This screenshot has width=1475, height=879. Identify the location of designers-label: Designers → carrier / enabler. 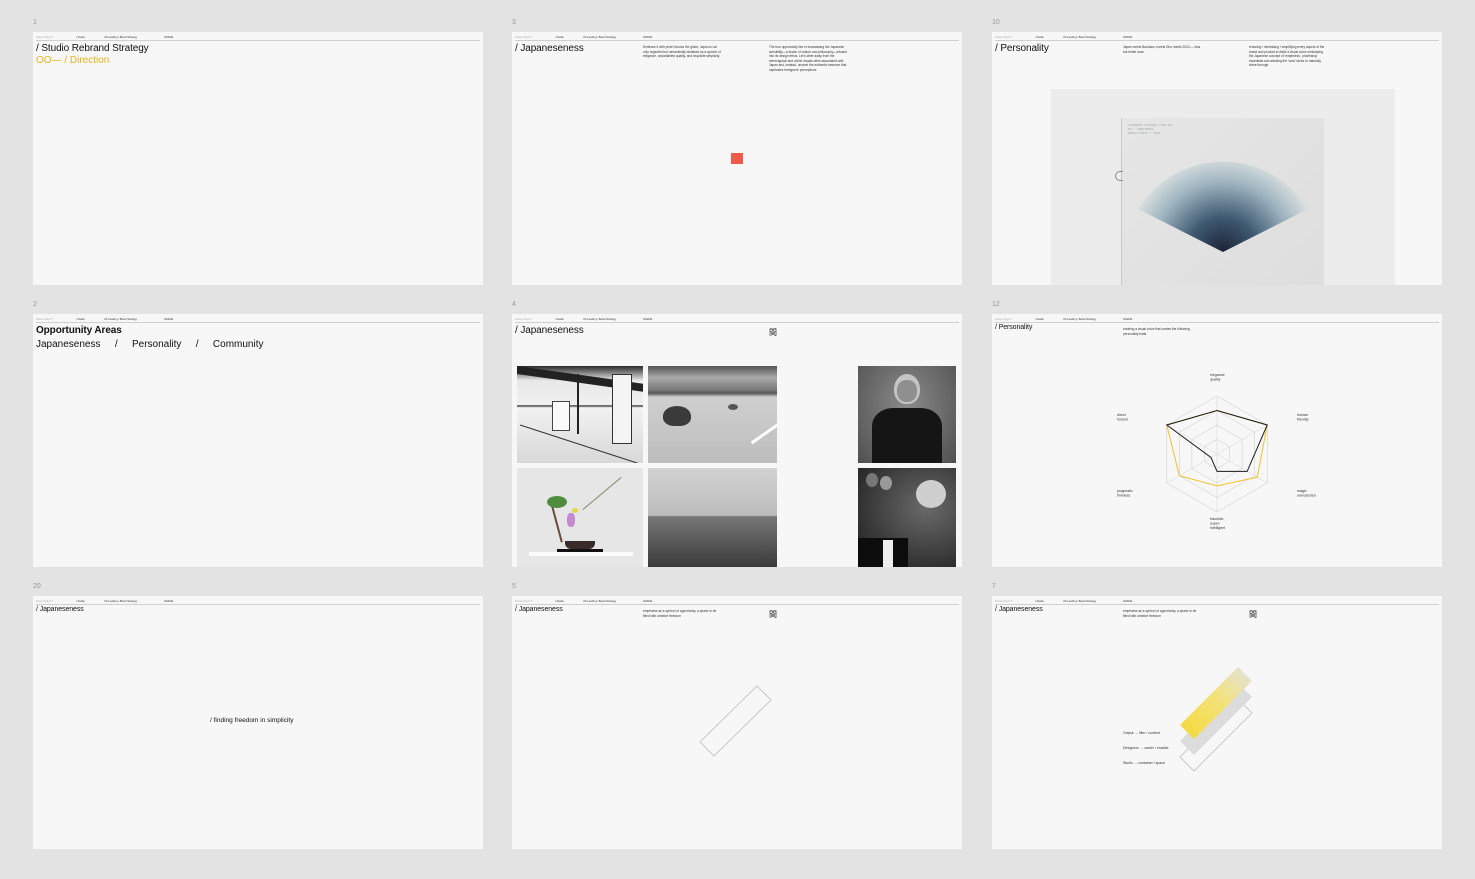
(1146, 748).